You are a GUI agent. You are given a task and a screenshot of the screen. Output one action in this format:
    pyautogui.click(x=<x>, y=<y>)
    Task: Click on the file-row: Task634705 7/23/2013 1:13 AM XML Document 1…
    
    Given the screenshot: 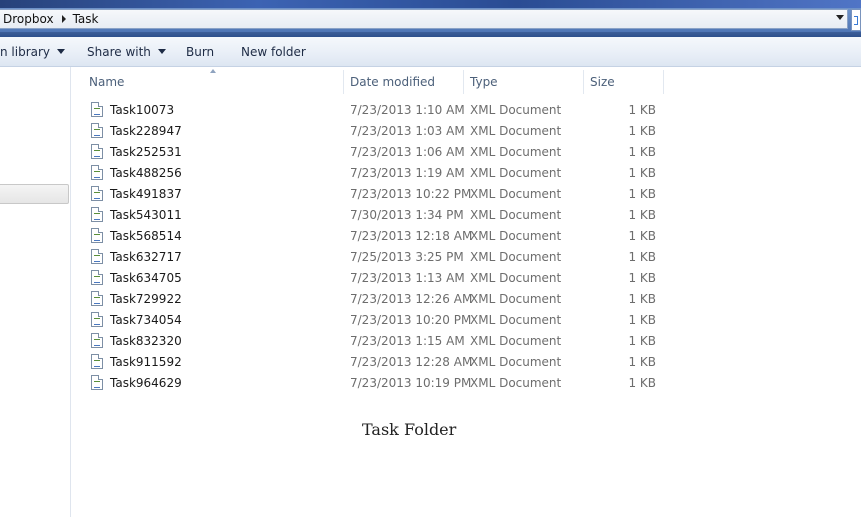 What is the action you would take?
    pyautogui.click(x=430, y=278)
    